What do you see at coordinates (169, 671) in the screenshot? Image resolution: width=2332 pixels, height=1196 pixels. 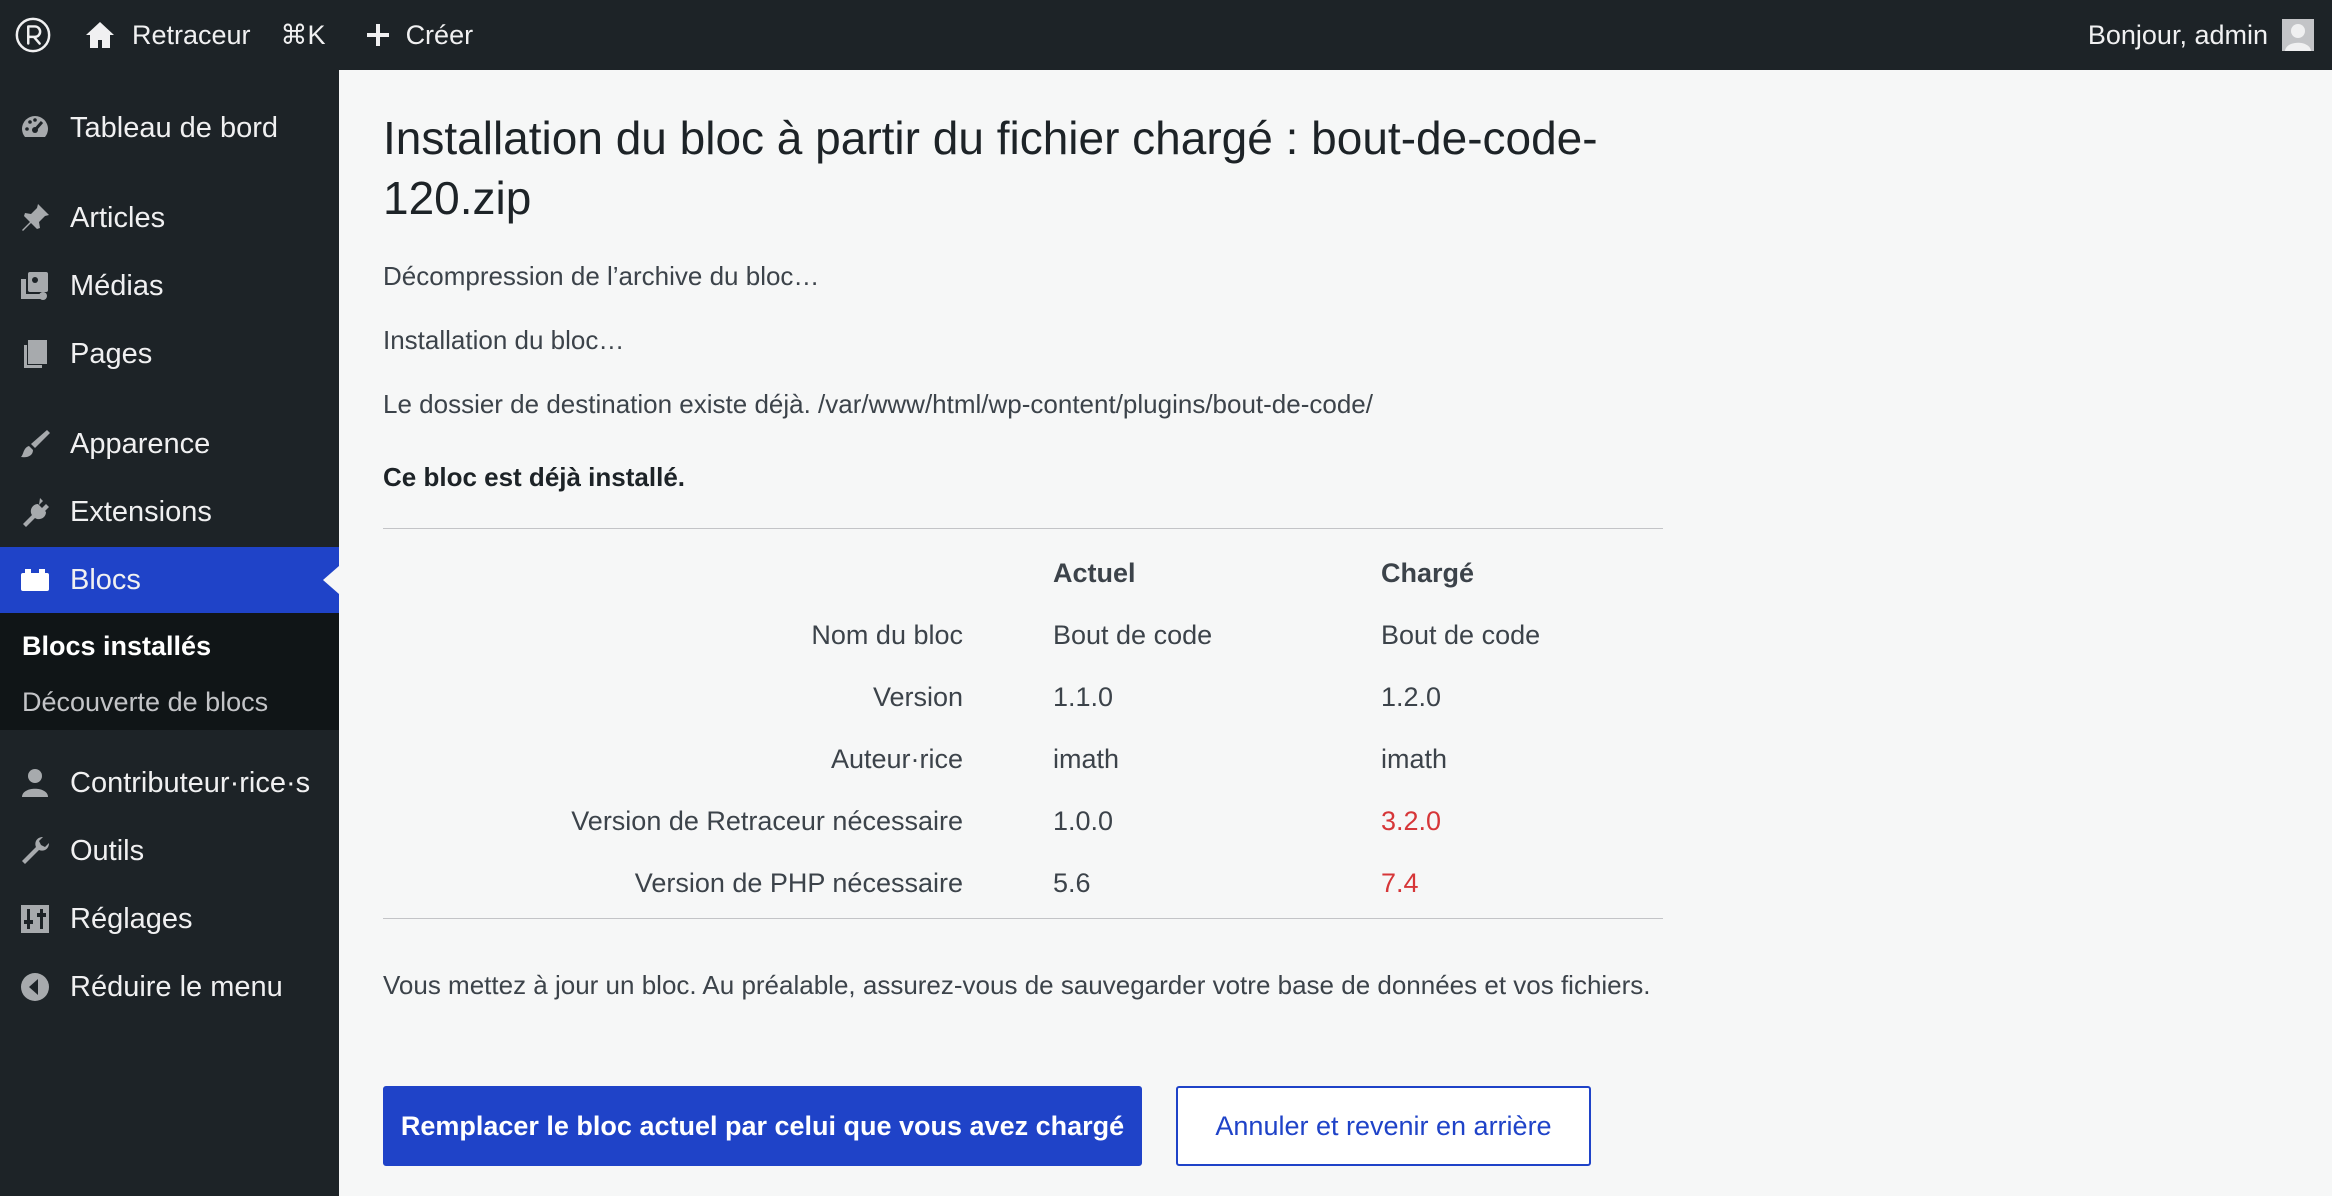 I see `blocs-submenu: Blocs installés Découverte de blocs` at bounding box center [169, 671].